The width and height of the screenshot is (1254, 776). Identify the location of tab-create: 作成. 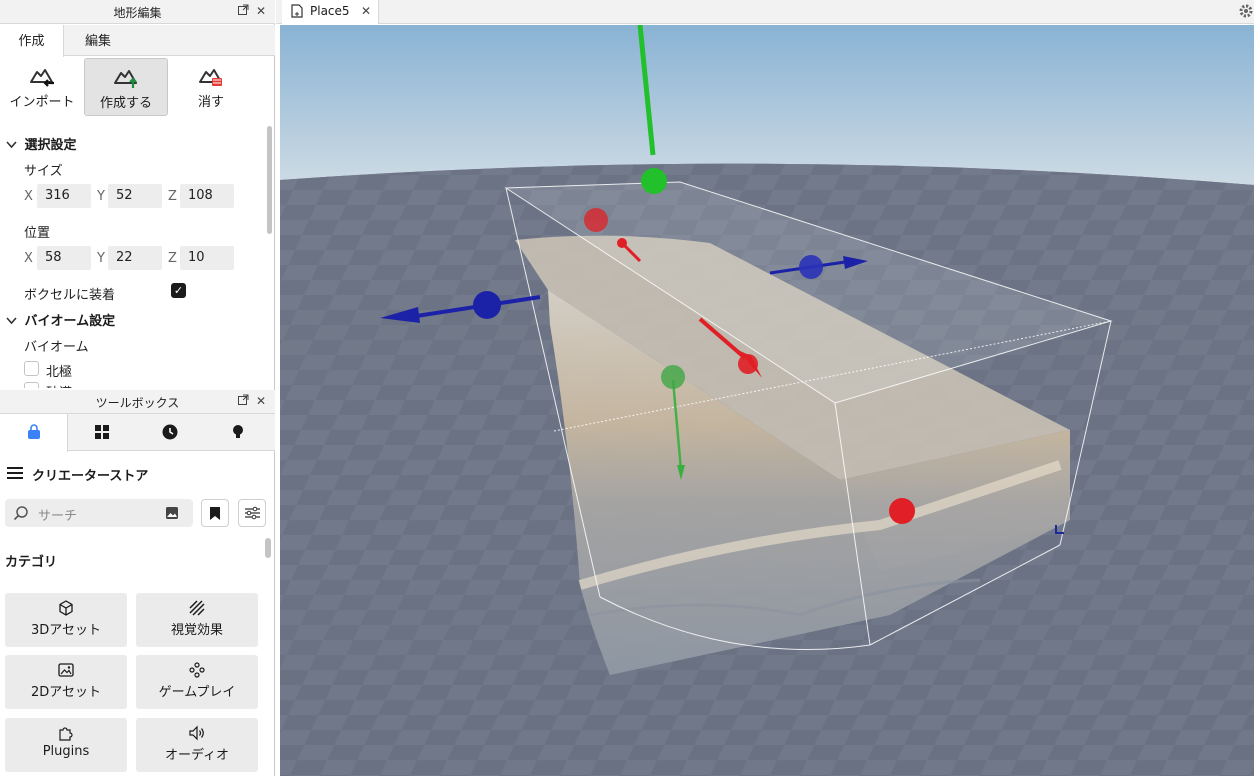
(32, 41).